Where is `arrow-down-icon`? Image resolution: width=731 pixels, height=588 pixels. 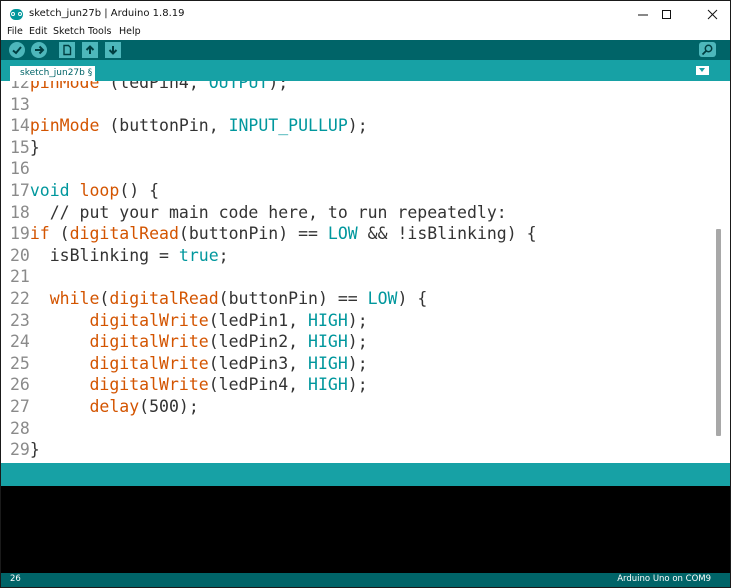 arrow-down-icon is located at coordinates (113, 50).